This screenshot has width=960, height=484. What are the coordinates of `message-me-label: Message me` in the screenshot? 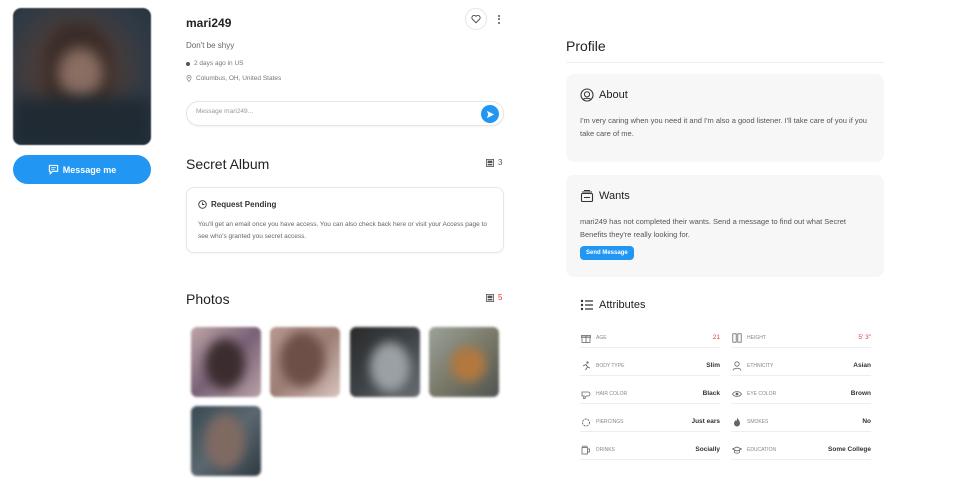 It's located at (89, 169).